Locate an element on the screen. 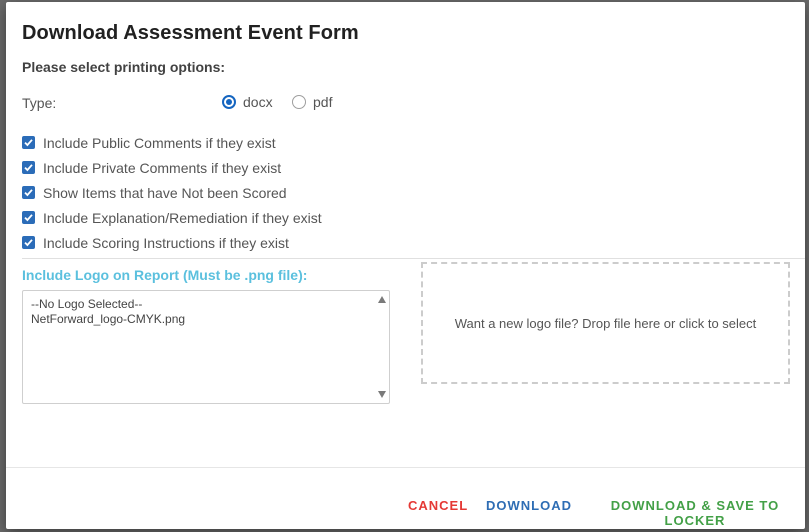 The image size is (809, 532). checkbox-unscored-items: Show Items that have Not been Scored is located at coordinates (172, 192).